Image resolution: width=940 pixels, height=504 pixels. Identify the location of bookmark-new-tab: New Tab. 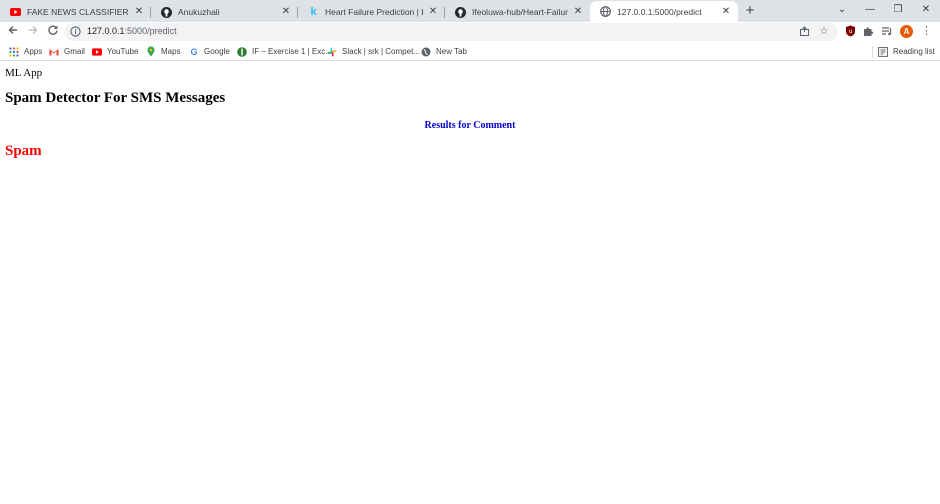
(444, 51).